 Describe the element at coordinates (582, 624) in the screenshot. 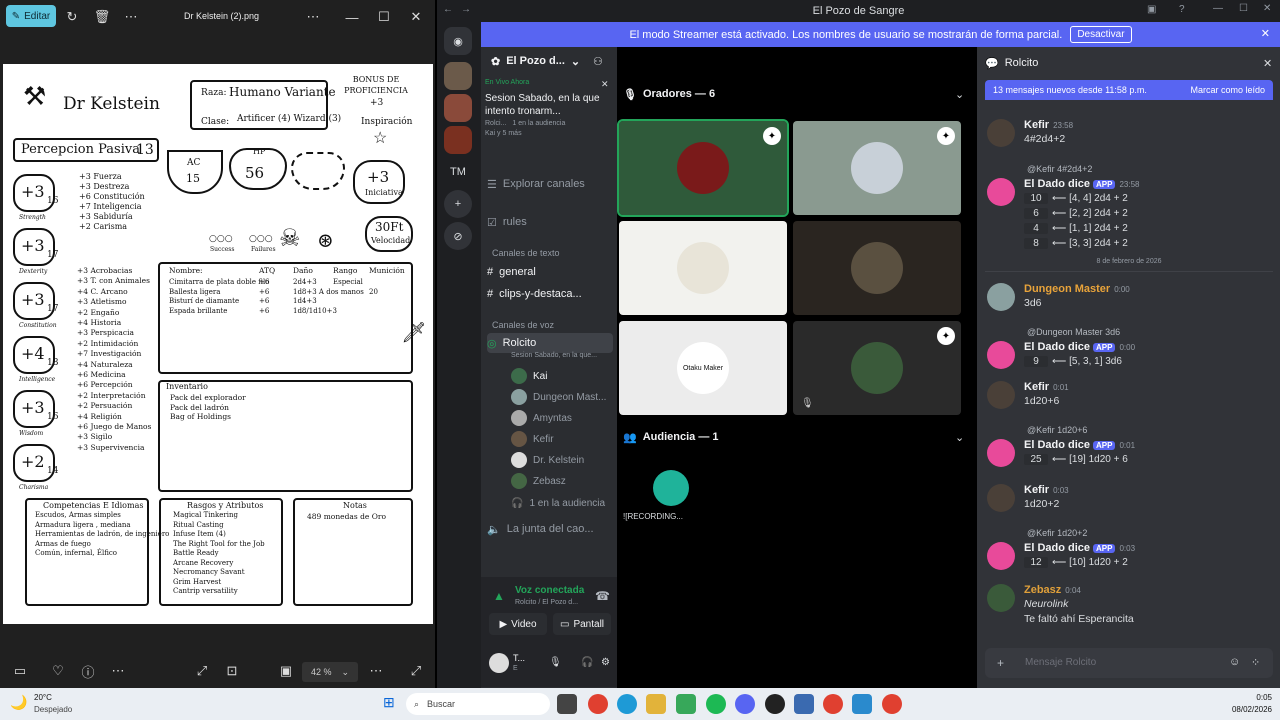

I see `screen-share-button: ▭ Pantall` at that location.